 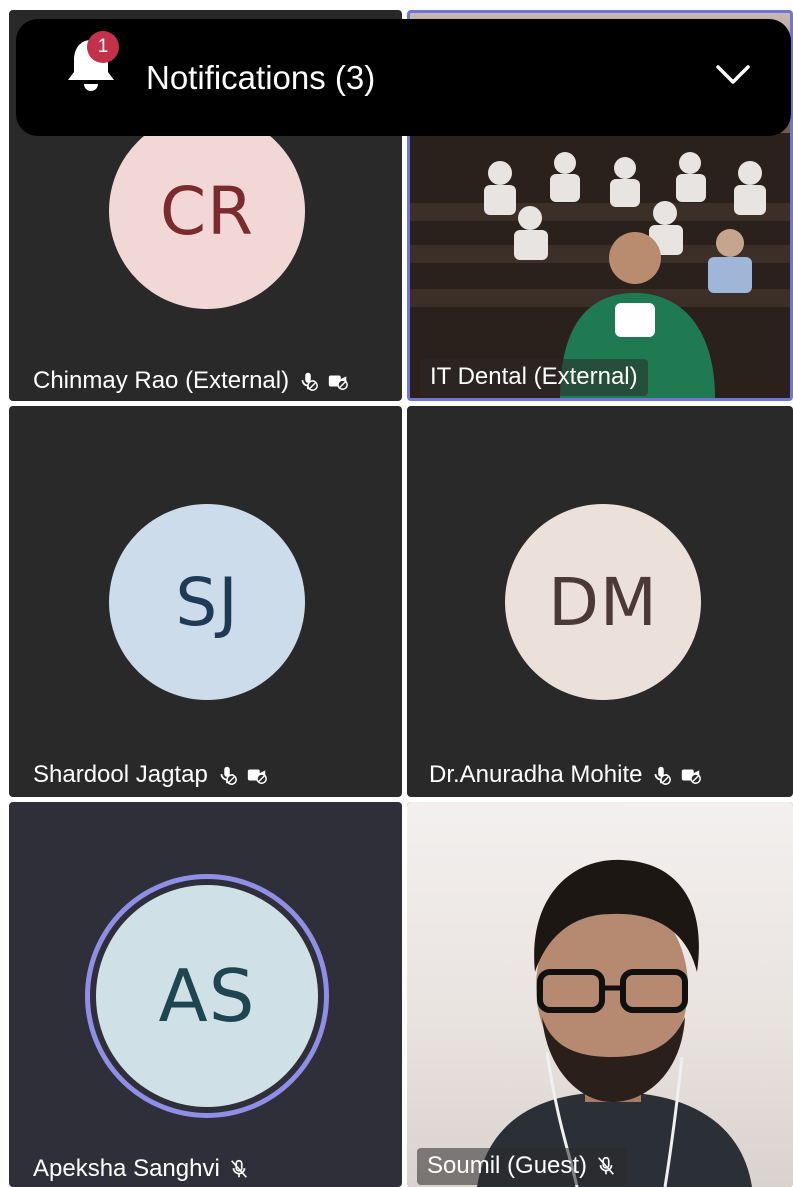 I want to click on avatar: DM, so click(x=603, y=602).